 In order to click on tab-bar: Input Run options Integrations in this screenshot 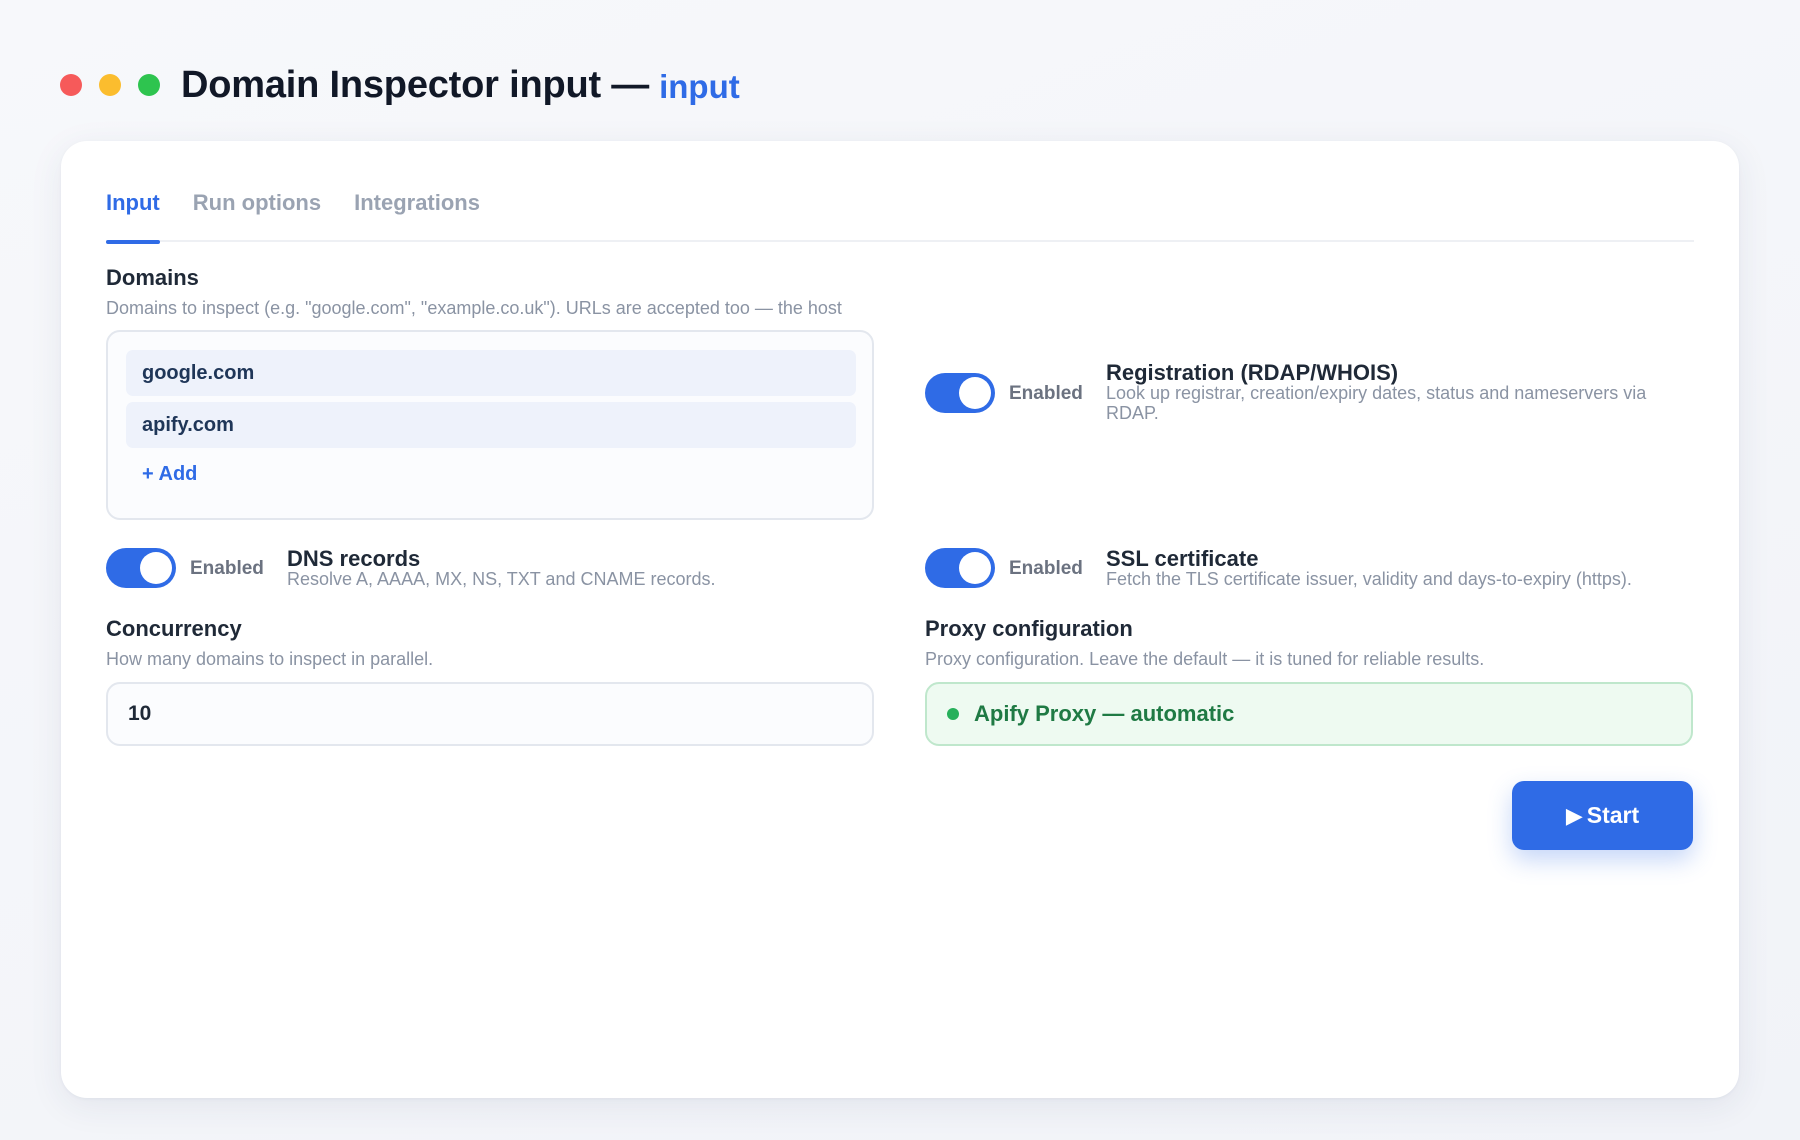, I will do `click(900, 209)`.